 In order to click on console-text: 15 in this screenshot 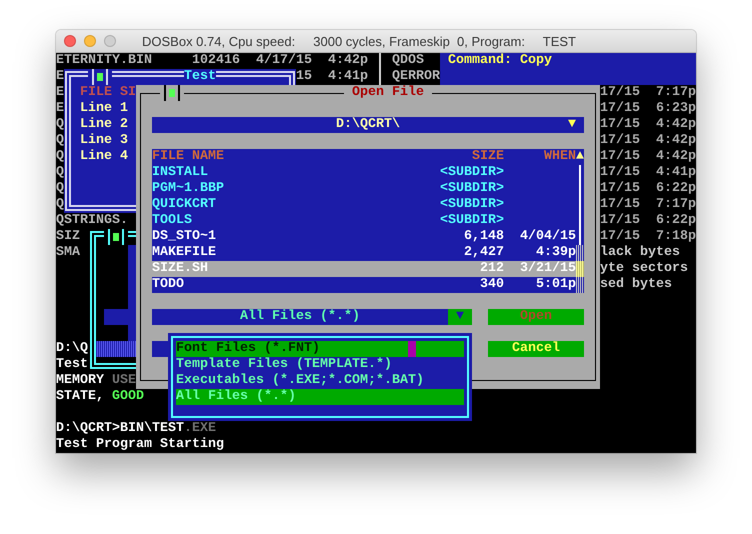, I will do `click(304, 77)`.